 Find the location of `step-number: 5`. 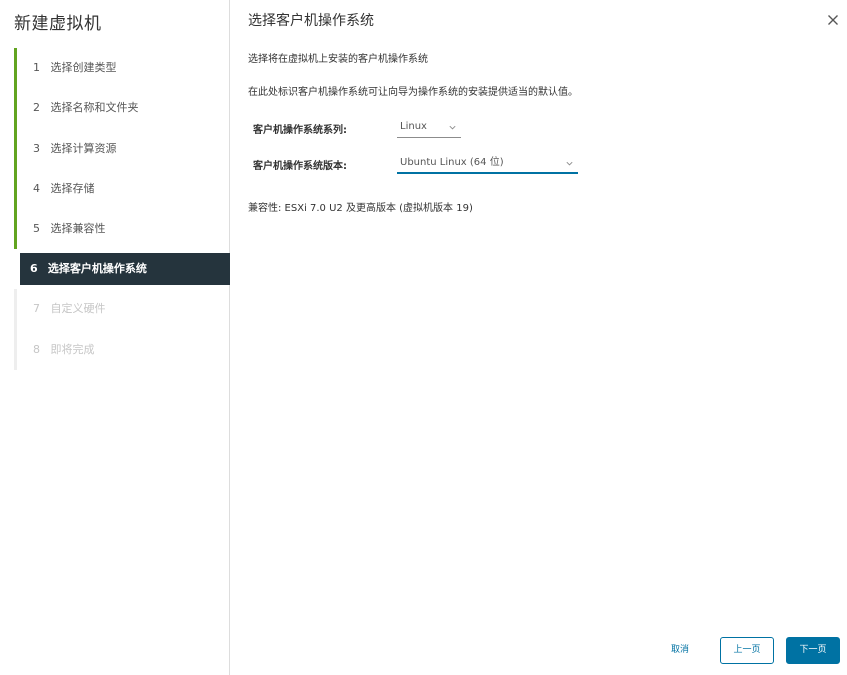

step-number: 5 is located at coordinates (36, 229).